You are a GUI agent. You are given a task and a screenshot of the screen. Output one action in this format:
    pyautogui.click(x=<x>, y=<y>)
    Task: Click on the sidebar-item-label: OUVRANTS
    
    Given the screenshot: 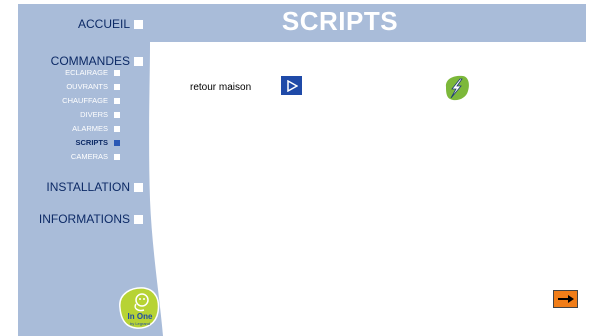 What is the action you would take?
    pyautogui.click(x=87, y=86)
    